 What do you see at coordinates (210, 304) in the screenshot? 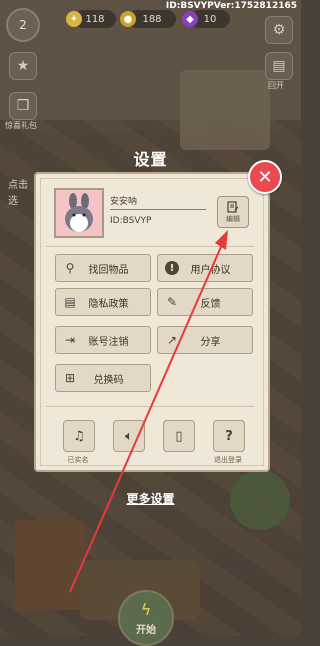
I see `feedback-label: 反馈` at bounding box center [210, 304].